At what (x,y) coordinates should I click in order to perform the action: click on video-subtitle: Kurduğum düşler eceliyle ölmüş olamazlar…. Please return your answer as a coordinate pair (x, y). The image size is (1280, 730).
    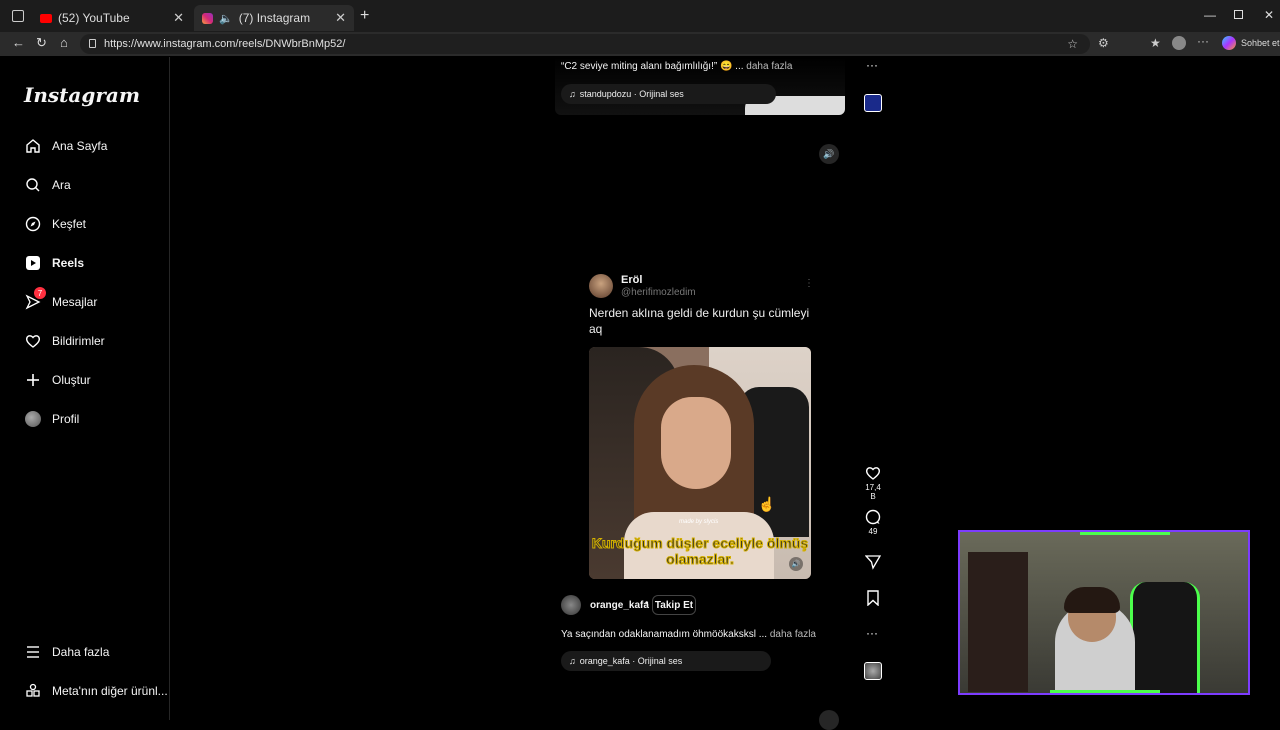
    Looking at the image, I should click on (700, 551).